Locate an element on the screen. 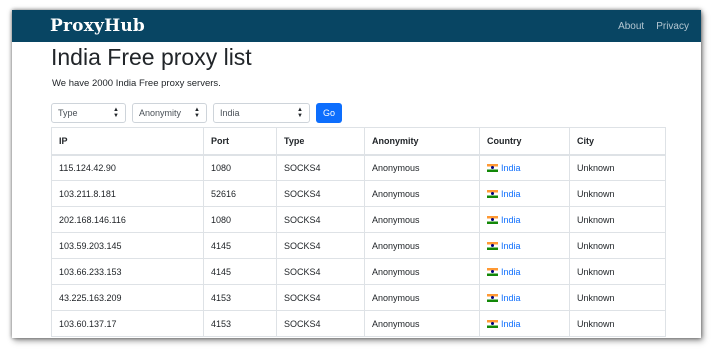 The width and height of the screenshot is (715, 350). page-title: India Free proxy list is located at coordinates (151, 57).